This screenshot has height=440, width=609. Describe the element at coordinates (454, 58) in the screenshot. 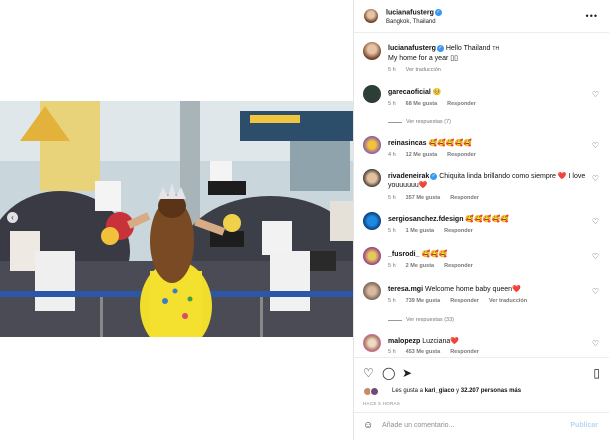

I see `caption-emoji-boxes: ▯▯` at that location.